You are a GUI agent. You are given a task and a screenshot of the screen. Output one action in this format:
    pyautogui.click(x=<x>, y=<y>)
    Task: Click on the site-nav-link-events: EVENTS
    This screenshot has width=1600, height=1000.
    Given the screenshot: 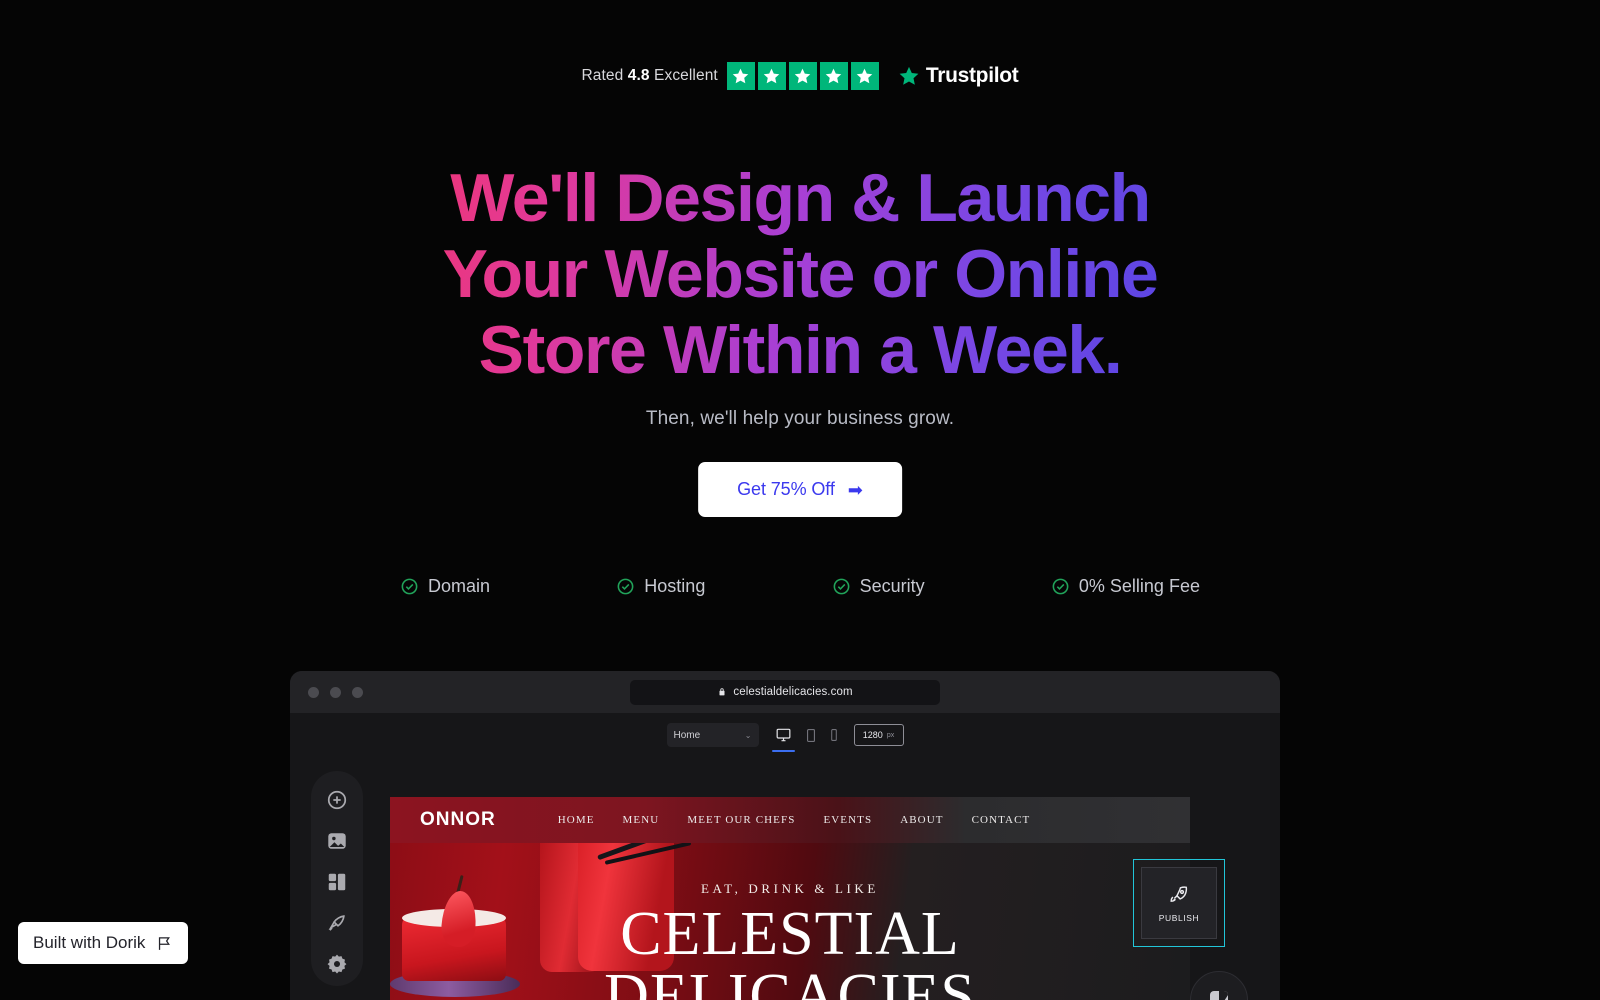 What is the action you would take?
    pyautogui.click(x=847, y=820)
    